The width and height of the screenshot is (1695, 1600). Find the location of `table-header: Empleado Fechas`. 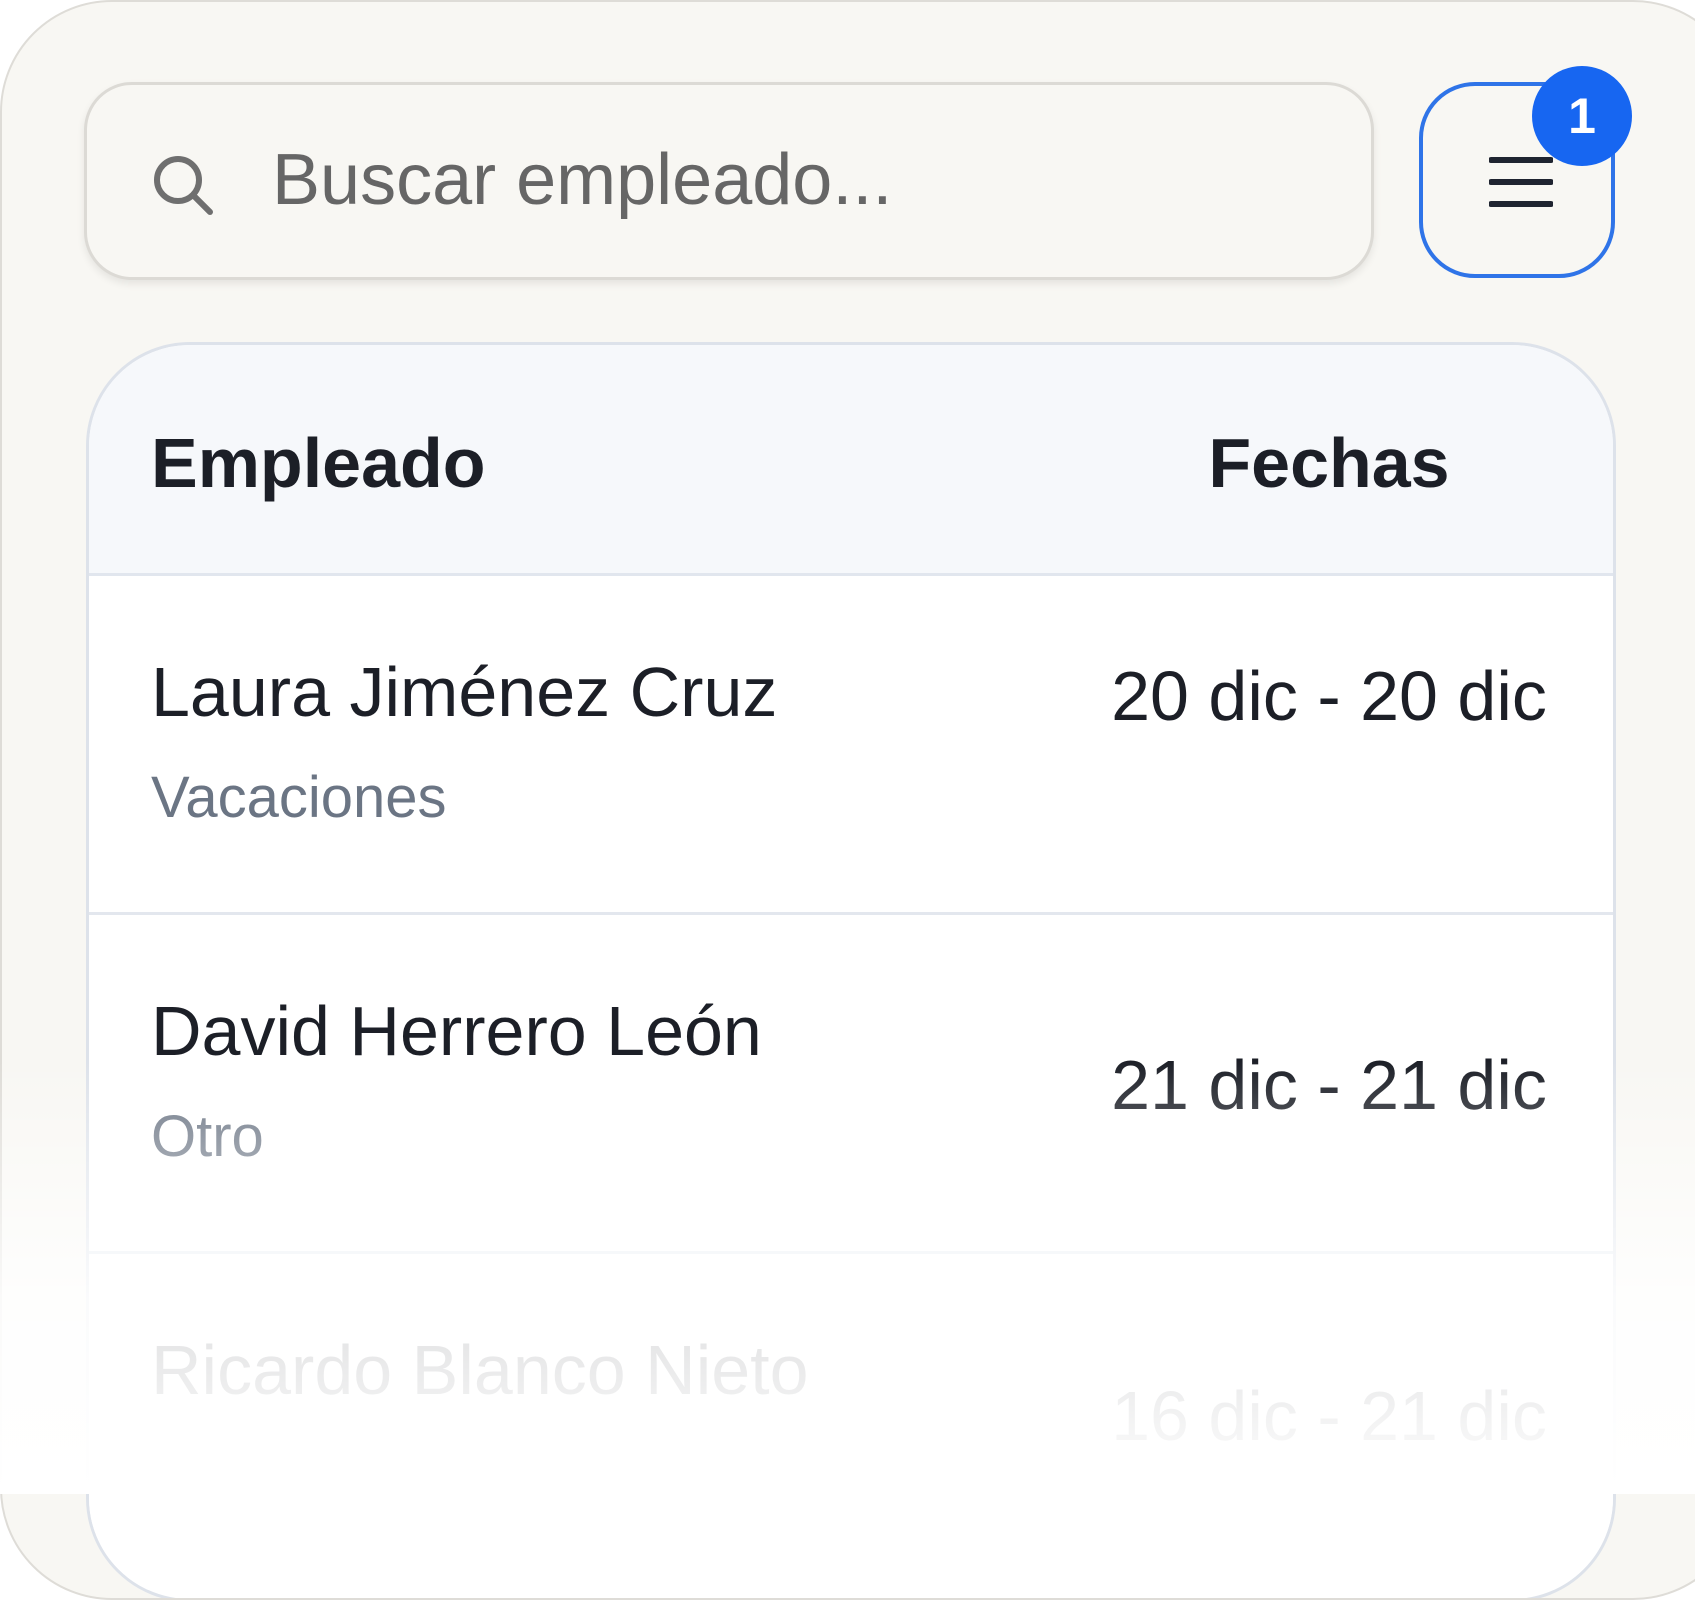

table-header: Empleado Fechas is located at coordinates (851, 460).